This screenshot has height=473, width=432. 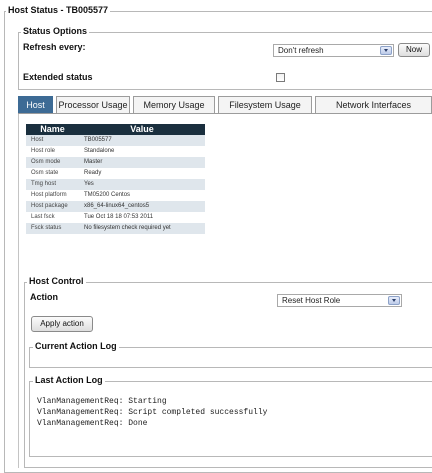 What do you see at coordinates (142, 184) in the screenshot?
I see `row-value: Yes` at bounding box center [142, 184].